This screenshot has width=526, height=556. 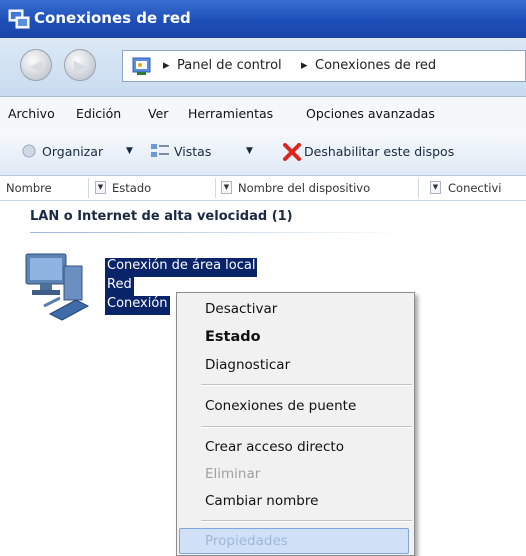 I want to click on menu-advanced: Opciones avanzadas, so click(x=370, y=113).